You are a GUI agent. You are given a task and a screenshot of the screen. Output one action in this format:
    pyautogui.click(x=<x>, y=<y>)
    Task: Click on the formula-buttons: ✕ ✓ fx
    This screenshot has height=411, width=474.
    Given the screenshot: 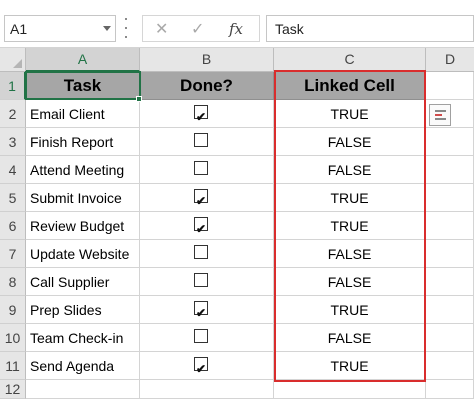 What is the action you would take?
    pyautogui.click(x=201, y=28)
    